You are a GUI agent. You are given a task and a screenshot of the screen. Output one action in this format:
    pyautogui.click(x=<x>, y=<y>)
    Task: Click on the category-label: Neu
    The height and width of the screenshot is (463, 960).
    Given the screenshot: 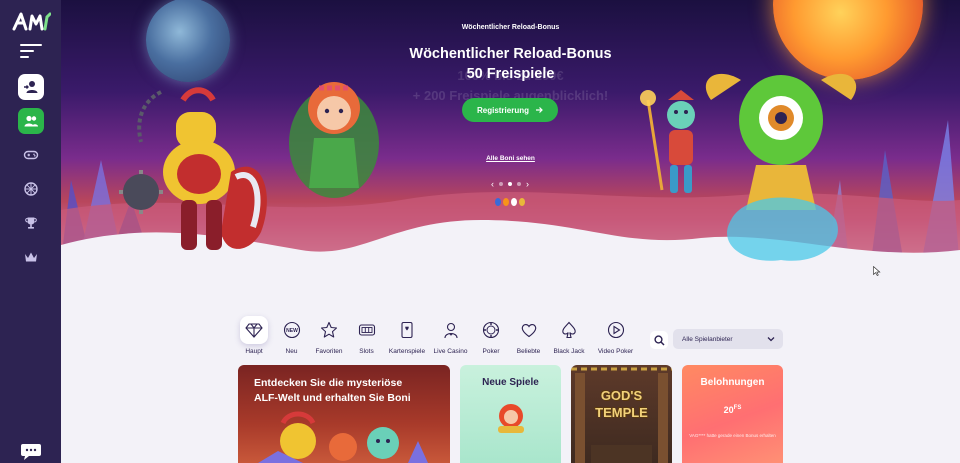 What is the action you would take?
    pyautogui.click(x=291, y=351)
    